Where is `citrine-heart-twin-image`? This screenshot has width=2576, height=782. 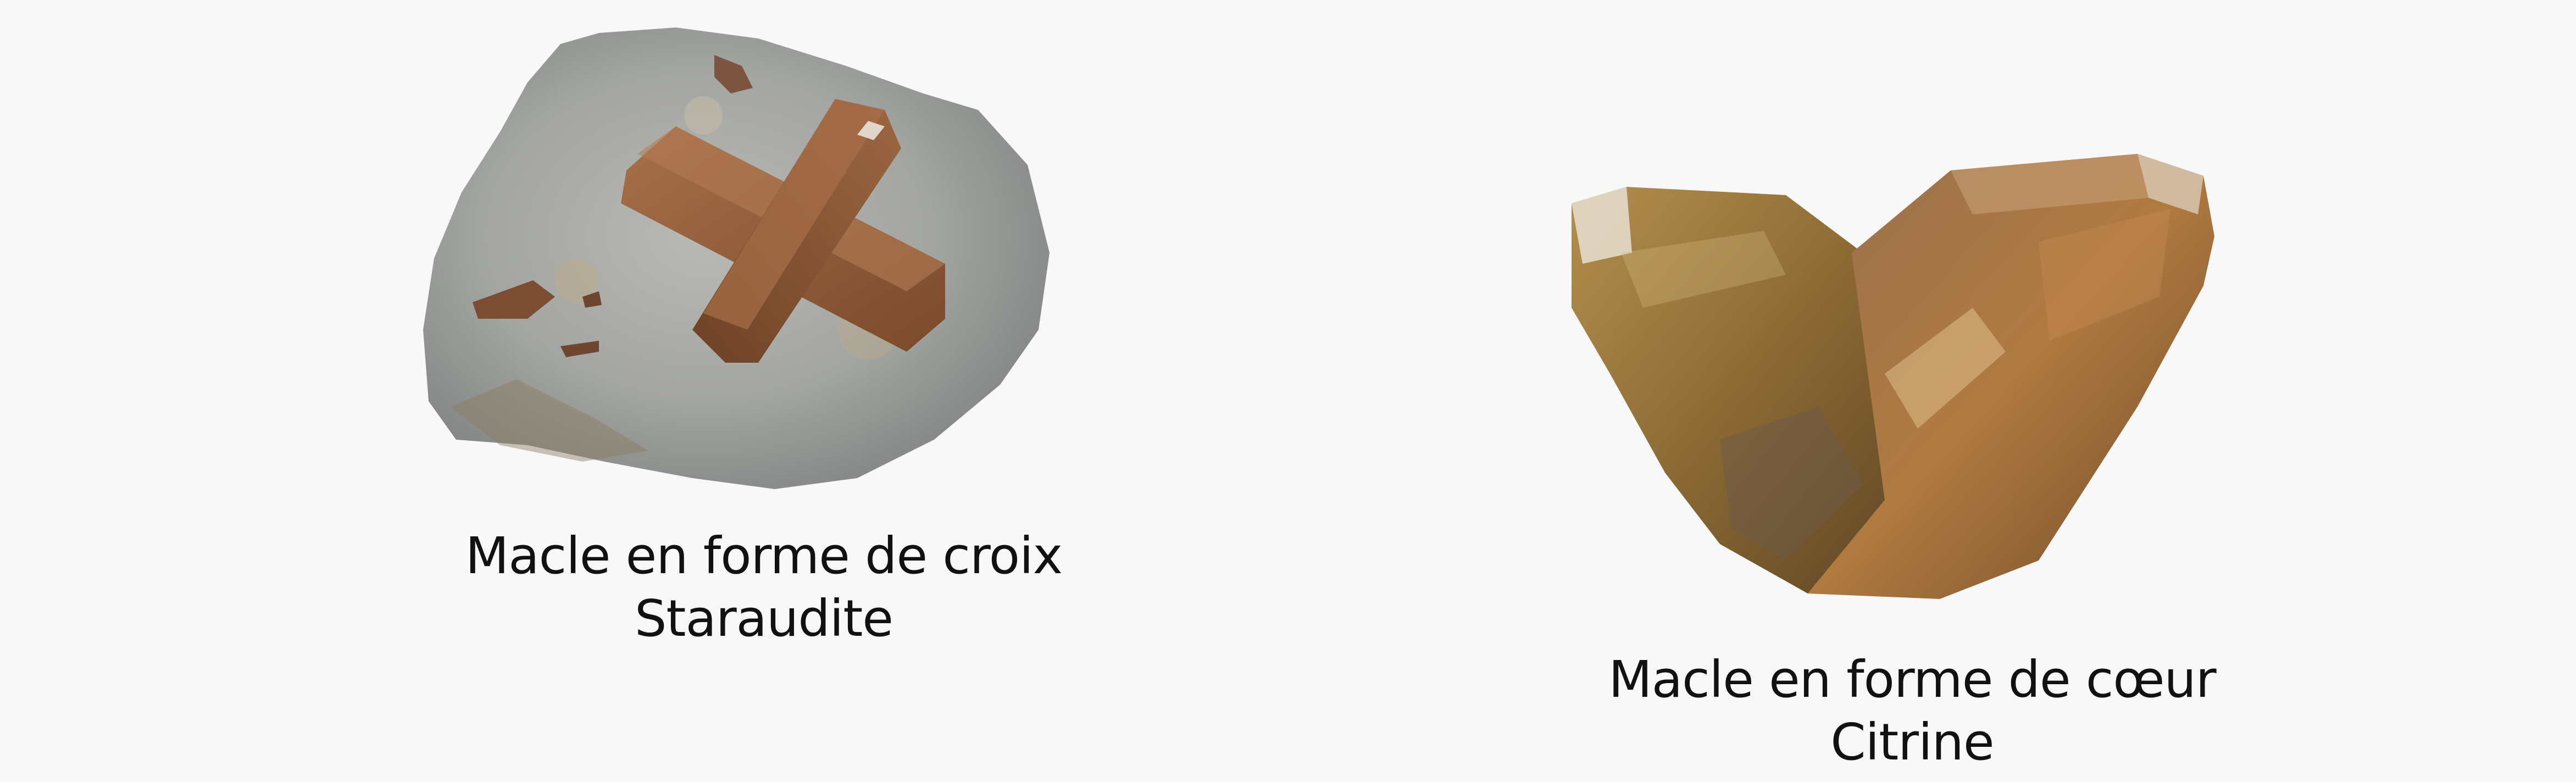 citrine-heart-twin-image is located at coordinates (1893, 377).